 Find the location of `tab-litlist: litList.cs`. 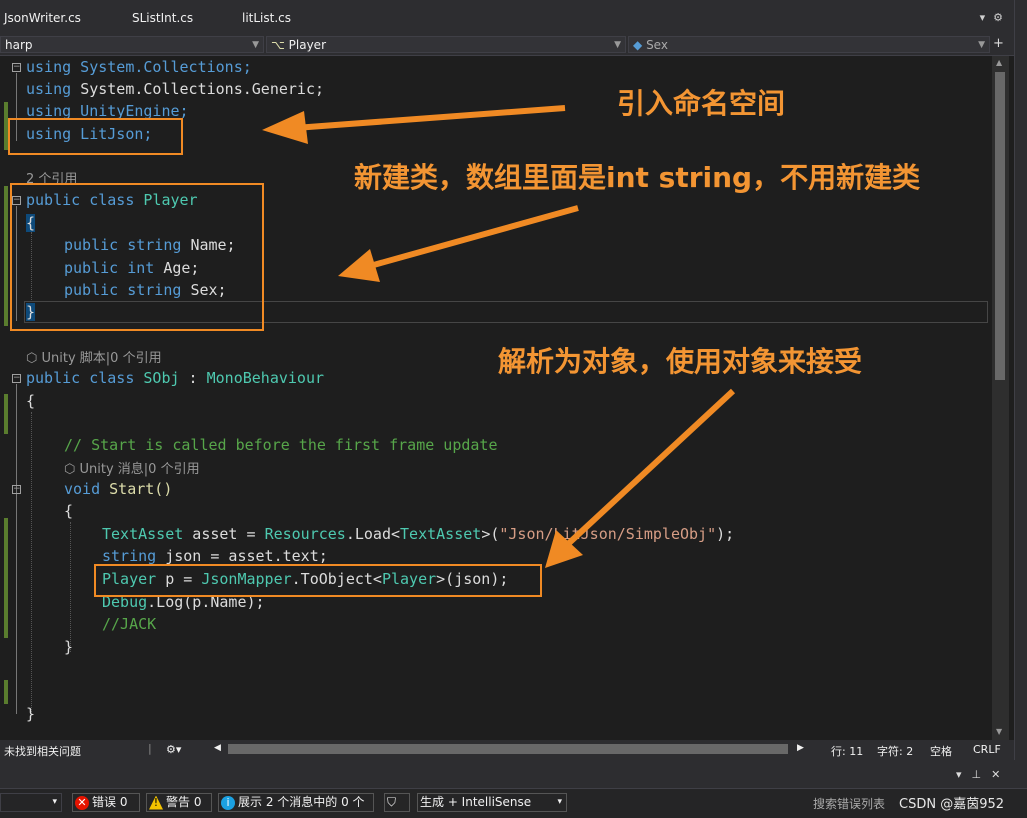

tab-litlist: litList.cs is located at coordinates (266, 18).